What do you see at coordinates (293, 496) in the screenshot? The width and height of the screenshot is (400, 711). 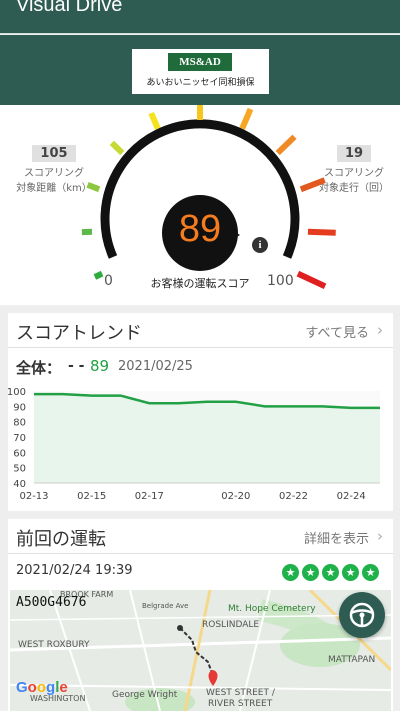 I see `x-tick-label: 02-22` at bounding box center [293, 496].